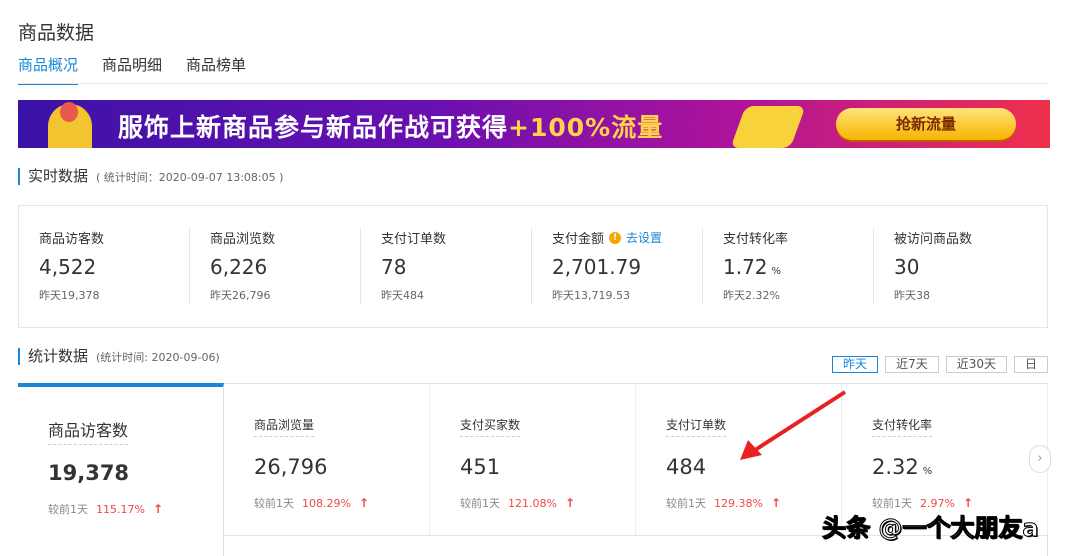 Image resolution: width=1086 pixels, height=556 pixels. Describe the element at coordinates (931, 528) in the screenshot. I see `watermark: 头条 @一个大朋友a` at that location.